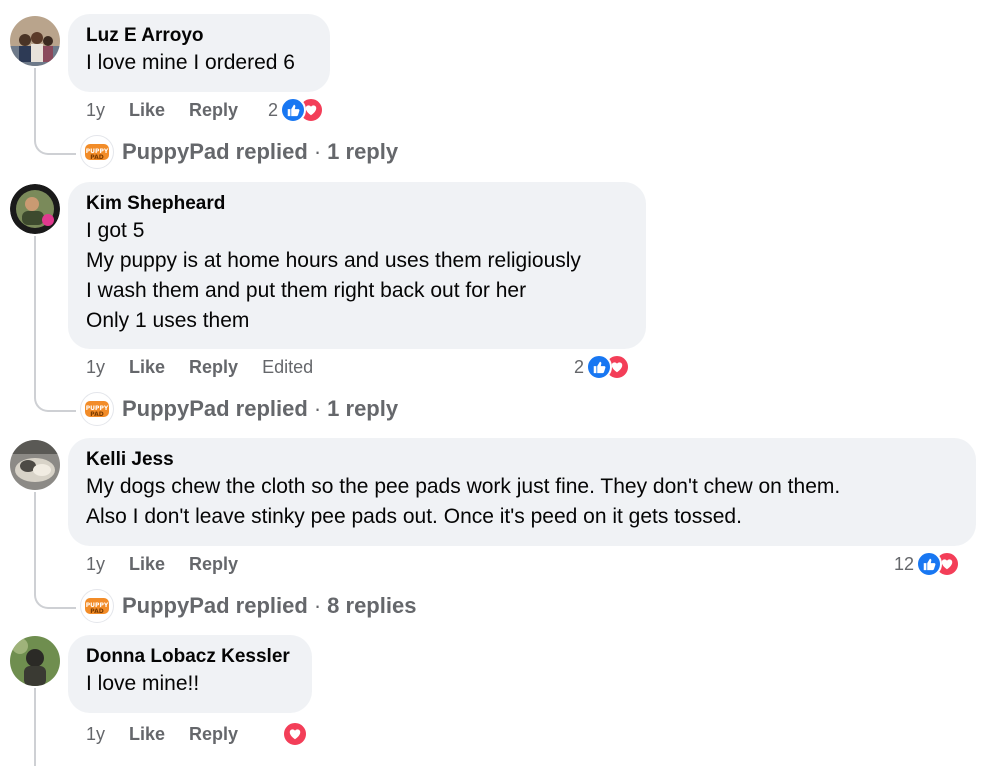 This screenshot has width=1000, height=766. Describe the element at coordinates (372, 605) in the screenshot. I see `reply-count: 8 replies` at that location.